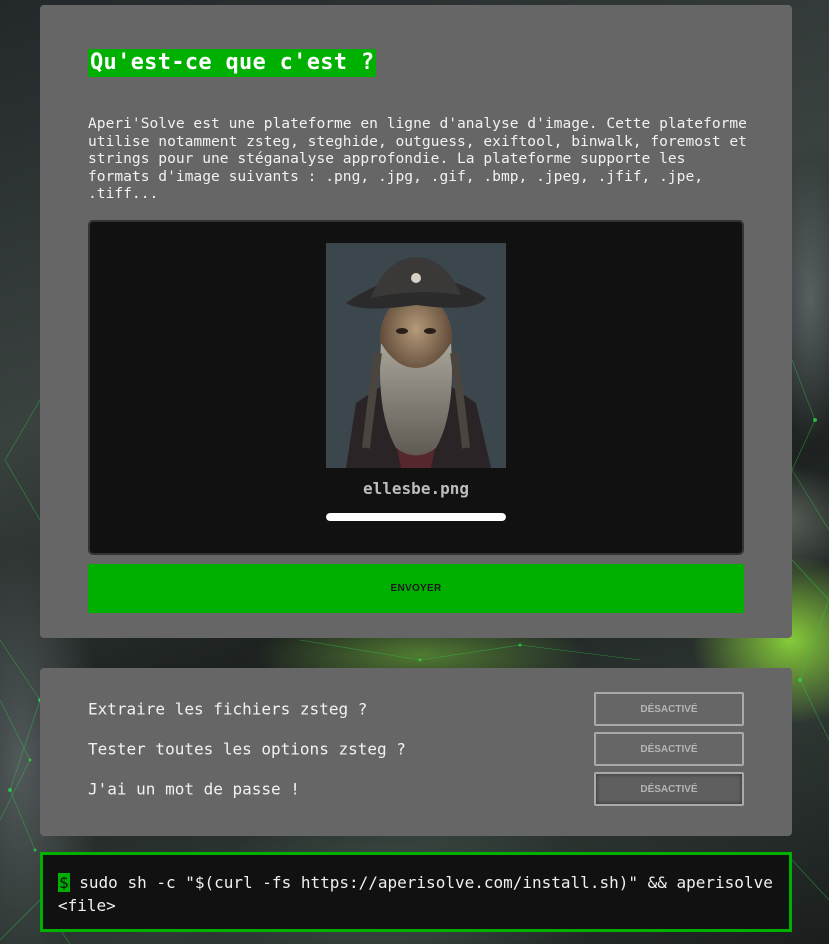 This screenshot has height=944, width=829. I want to click on image-preview, so click(416, 355).